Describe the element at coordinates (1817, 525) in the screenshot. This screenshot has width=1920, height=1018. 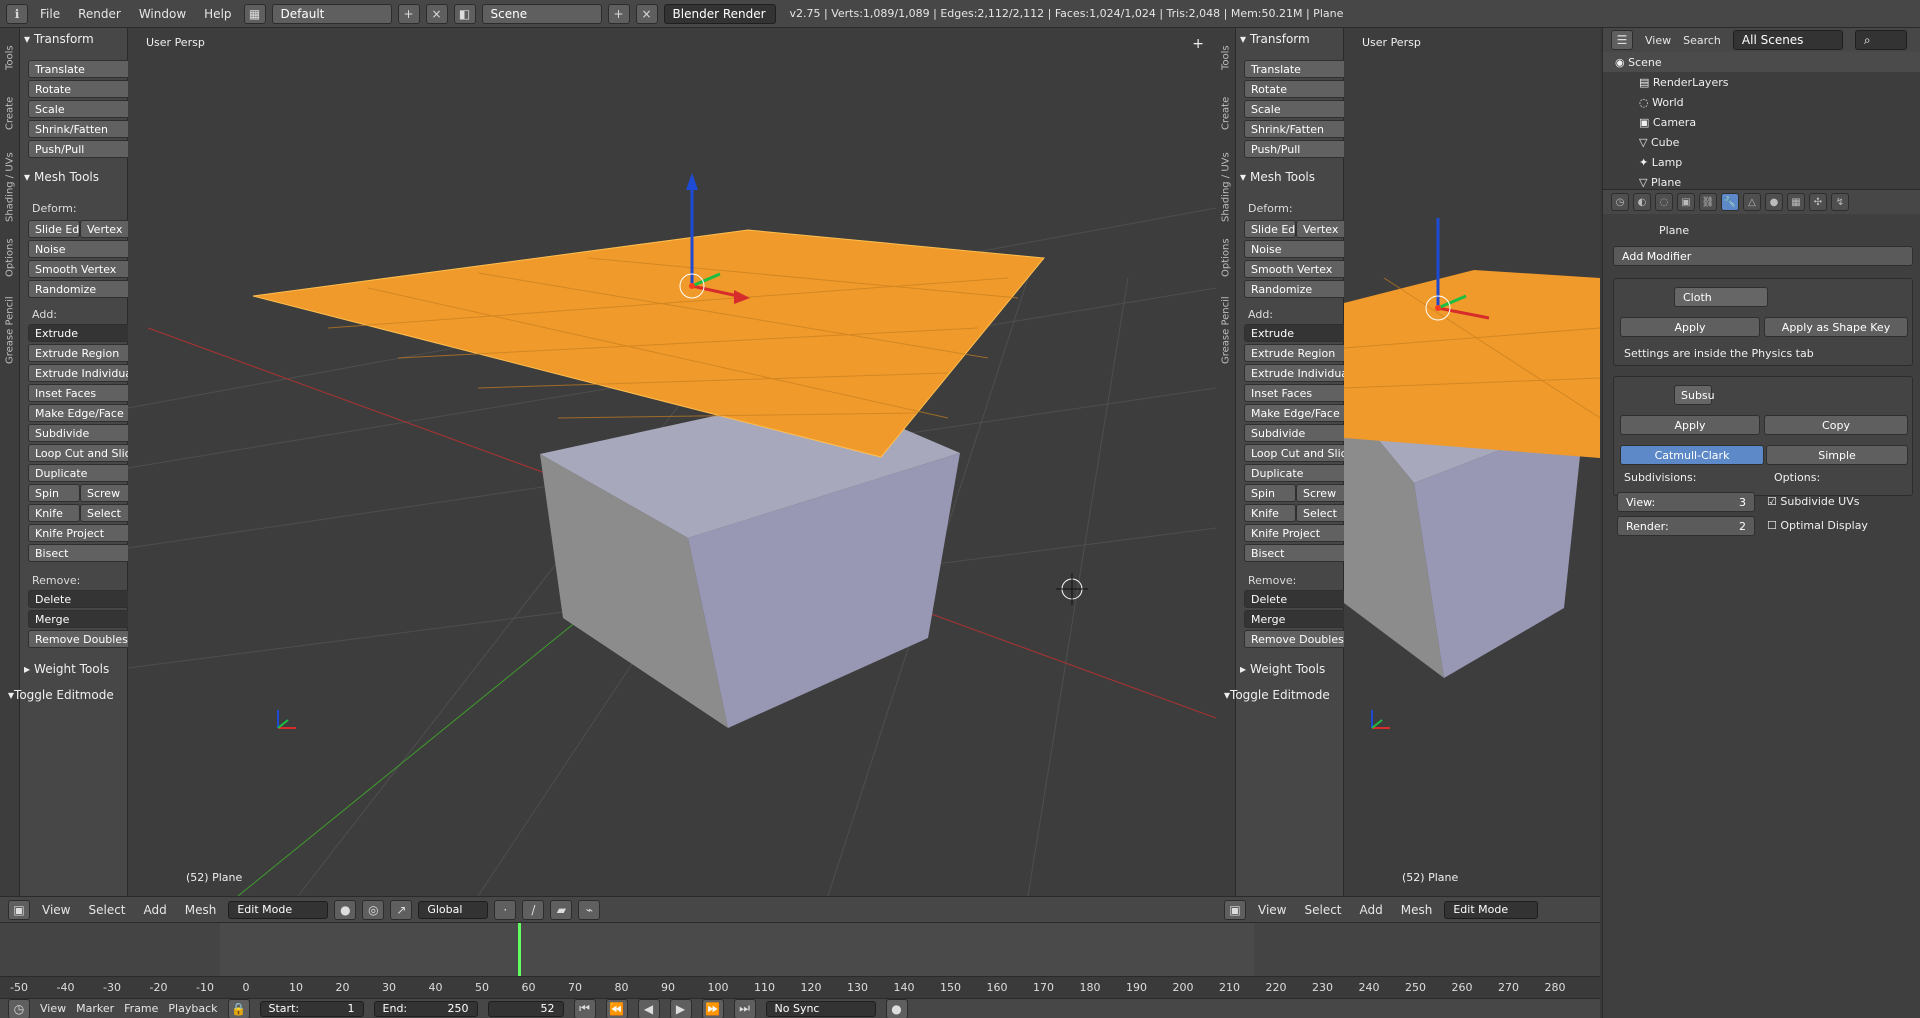
I see `optimal-display-checkbox: ☐ Optimal Display` at that location.